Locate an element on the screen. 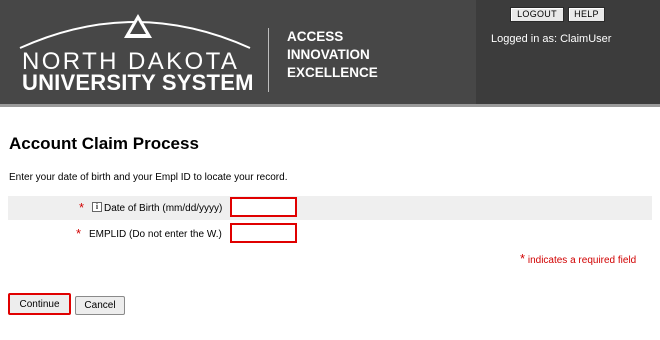 The width and height of the screenshot is (660, 340). help-button: HELP is located at coordinates (586, 14).